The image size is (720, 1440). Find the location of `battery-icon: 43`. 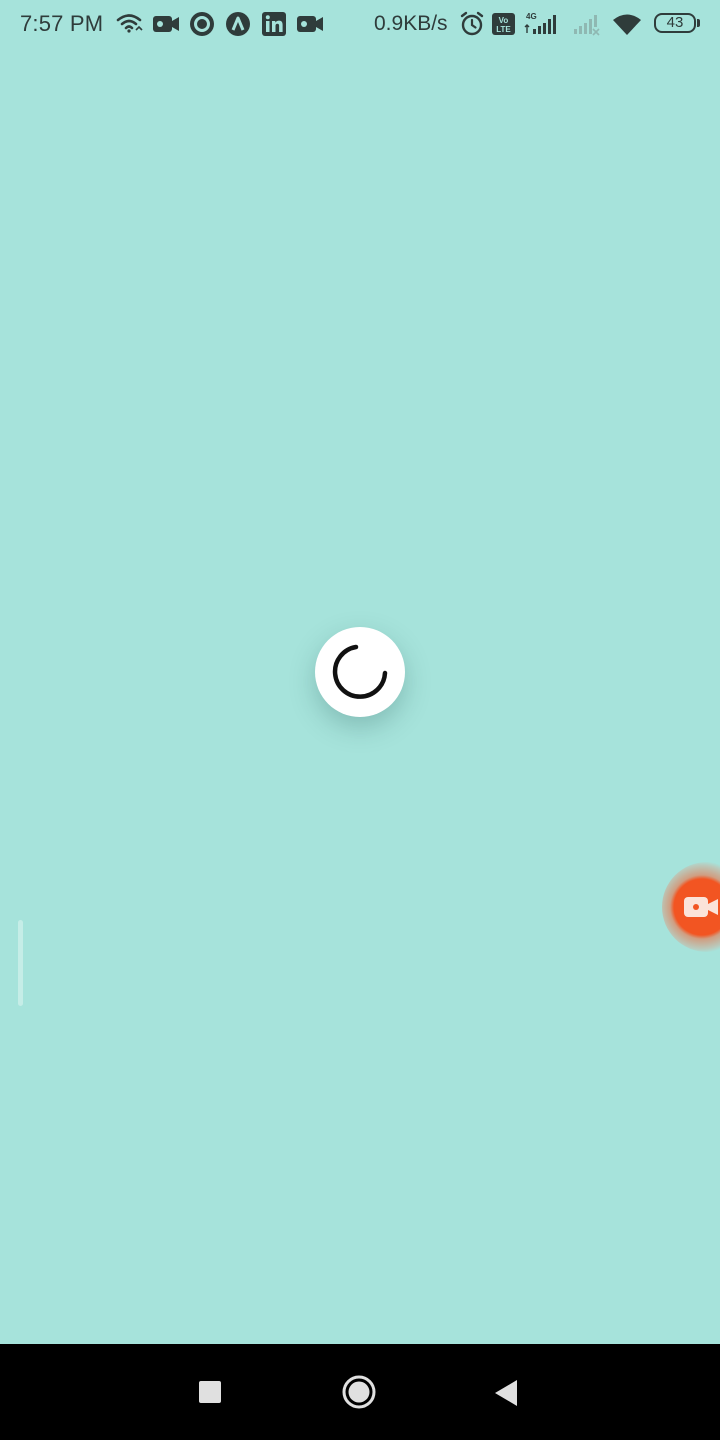

battery-icon: 43 is located at coordinates (675, 23).